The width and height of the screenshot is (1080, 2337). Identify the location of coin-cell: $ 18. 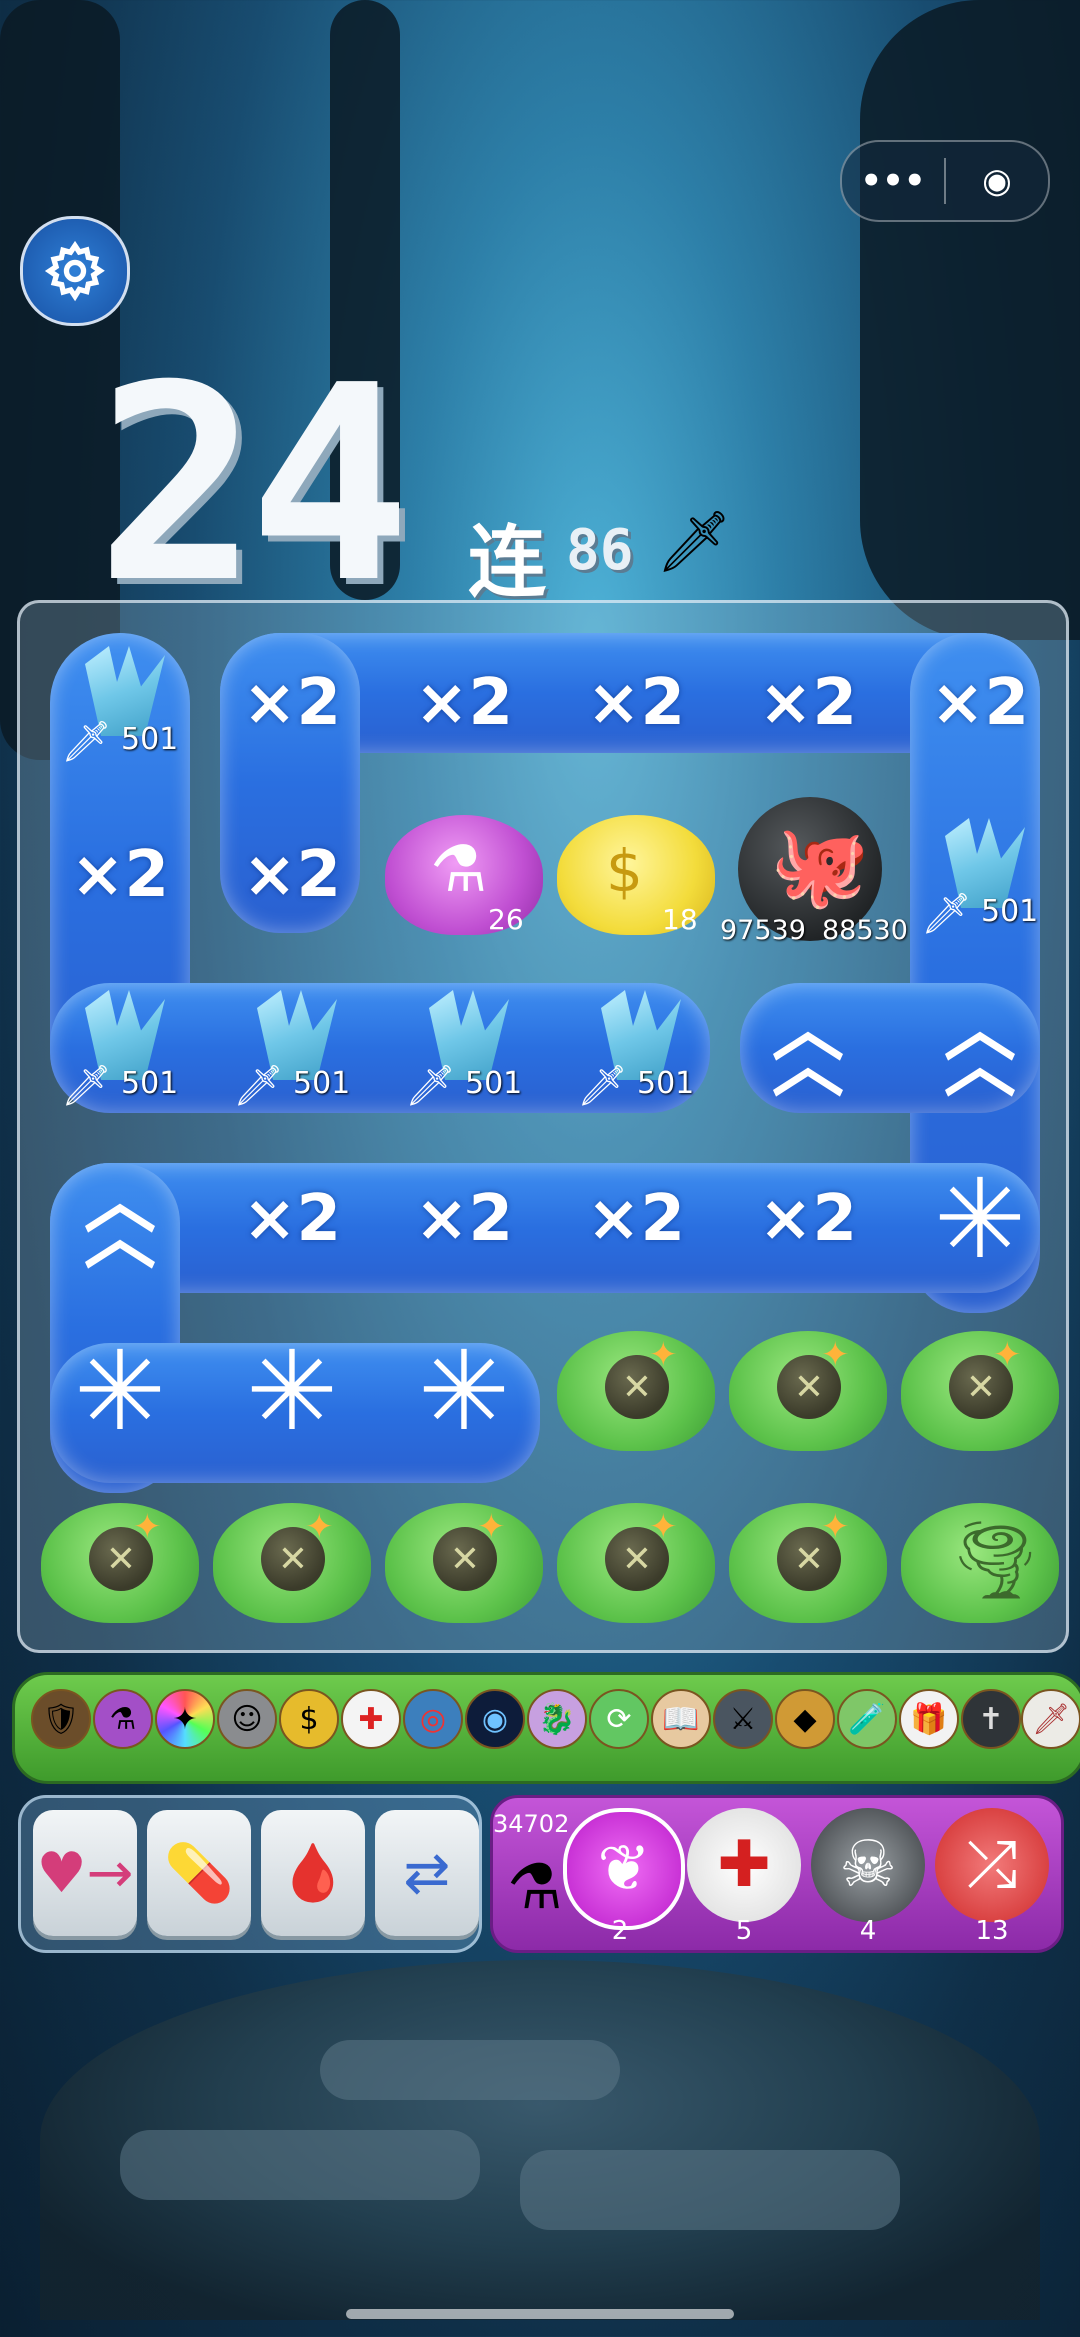
(636, 875).